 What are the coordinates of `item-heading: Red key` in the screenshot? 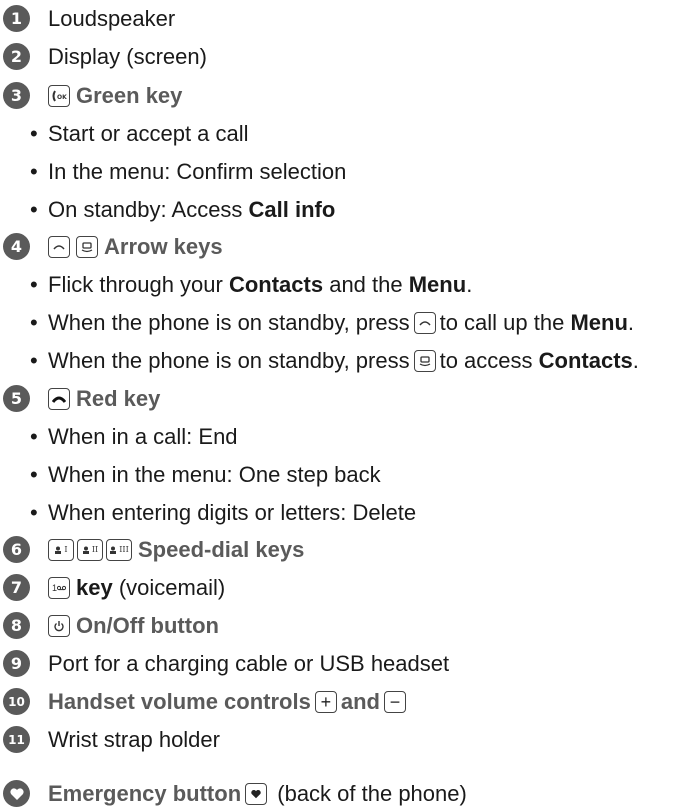 It's located at (104, 399).